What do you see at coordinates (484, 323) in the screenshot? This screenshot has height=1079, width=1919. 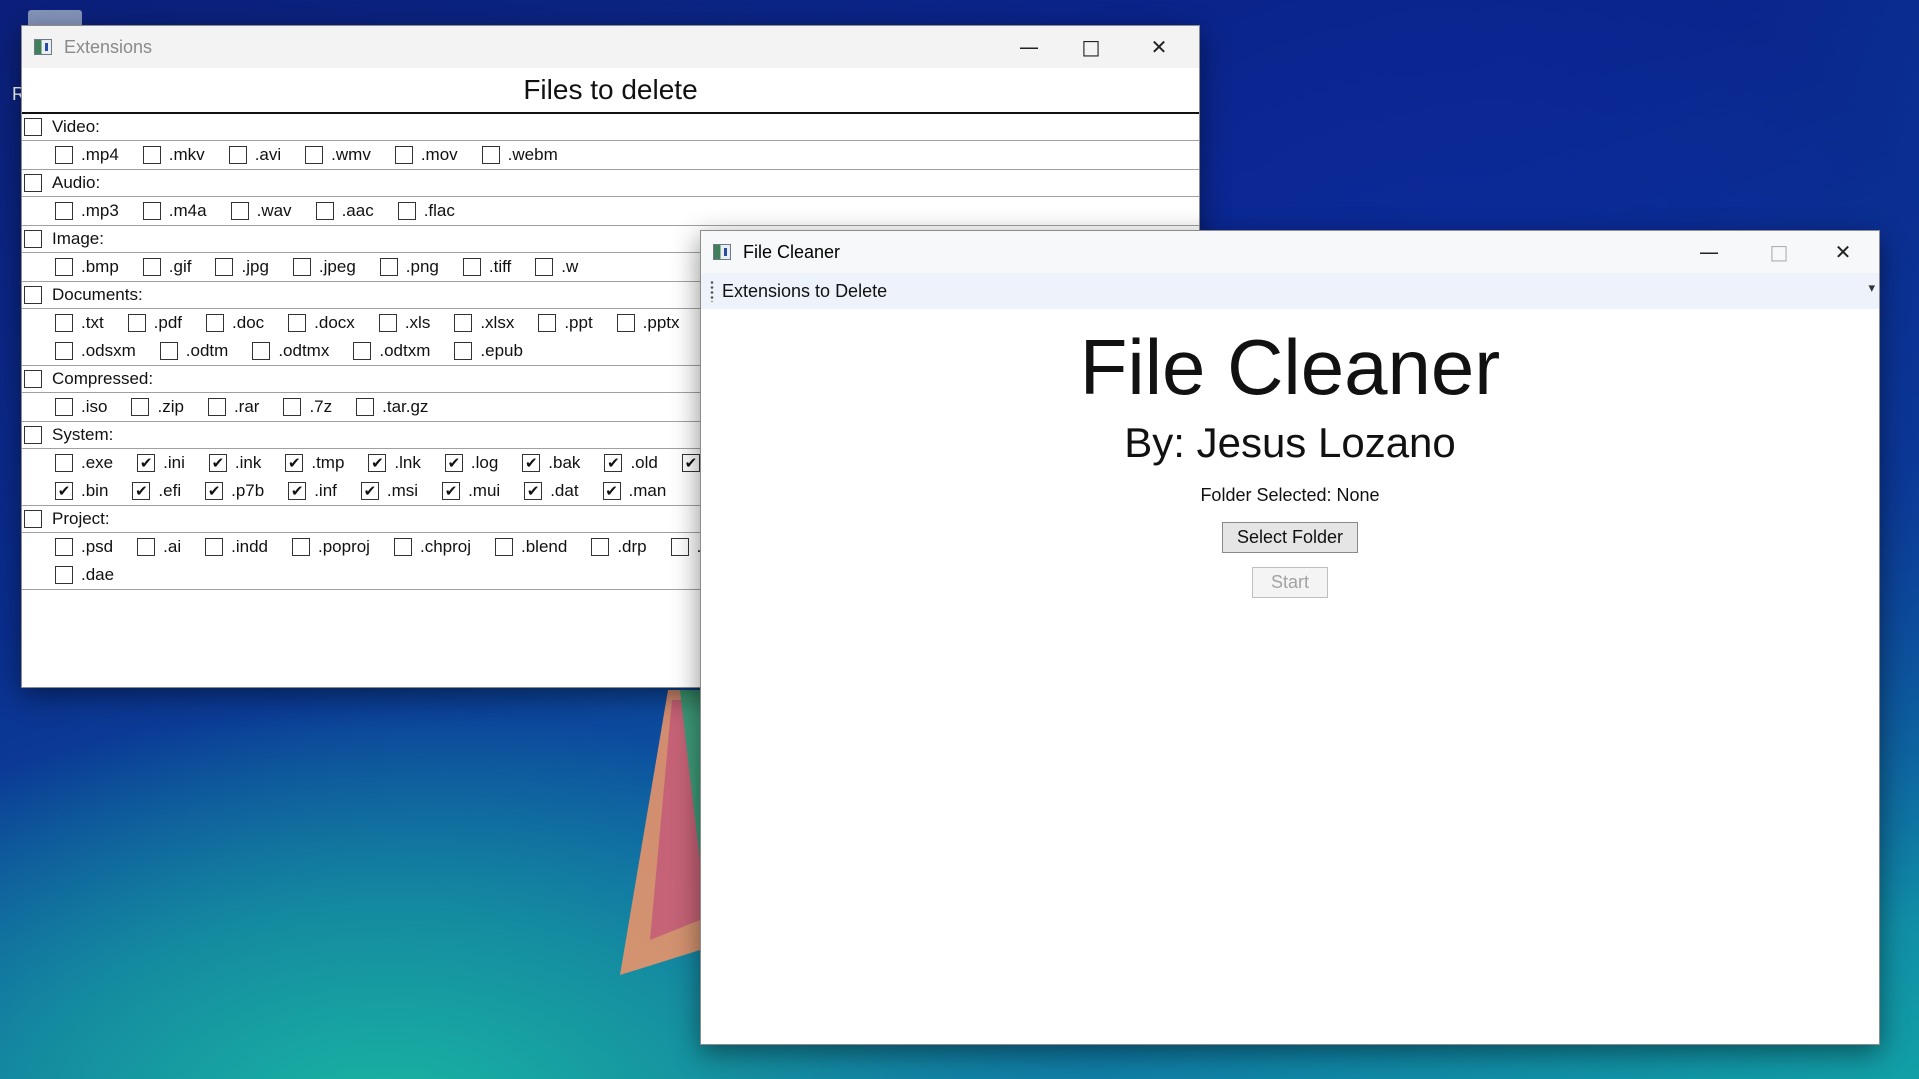 I see `extension-item: .xlsx` at bounding box center [484, 323].